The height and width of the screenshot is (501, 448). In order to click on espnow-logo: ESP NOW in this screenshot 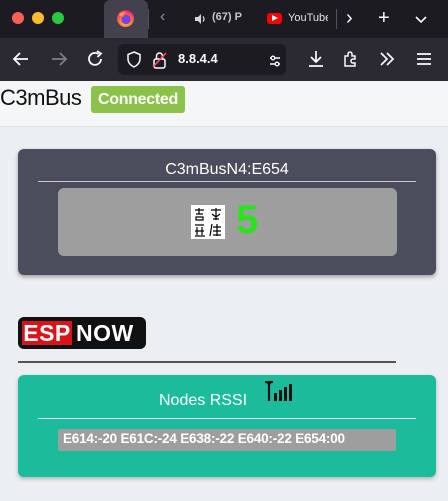, I will do `click(82, 333)`.